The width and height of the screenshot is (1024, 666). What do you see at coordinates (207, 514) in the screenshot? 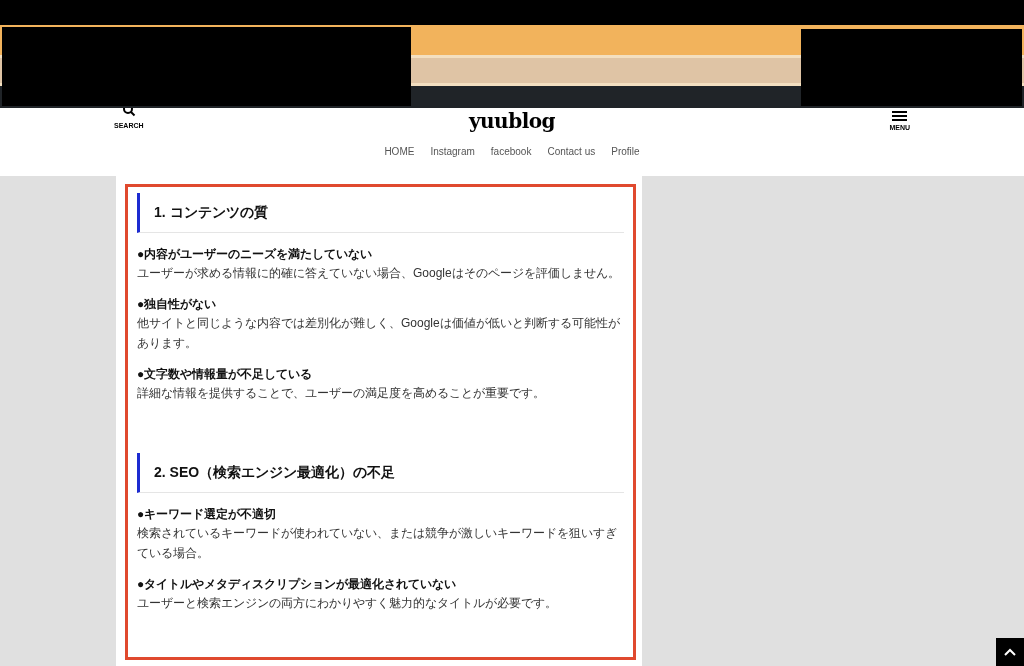
I see `point-title: ●キーワード選定が不適切` at bounding box center [207, 514].